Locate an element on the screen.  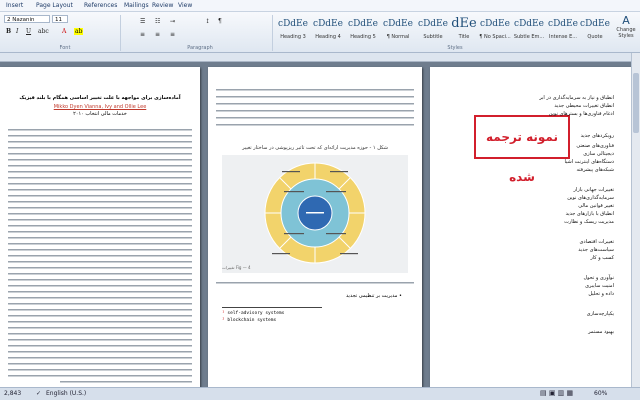
horizontal-ruler is located at coordinates (320, 57).